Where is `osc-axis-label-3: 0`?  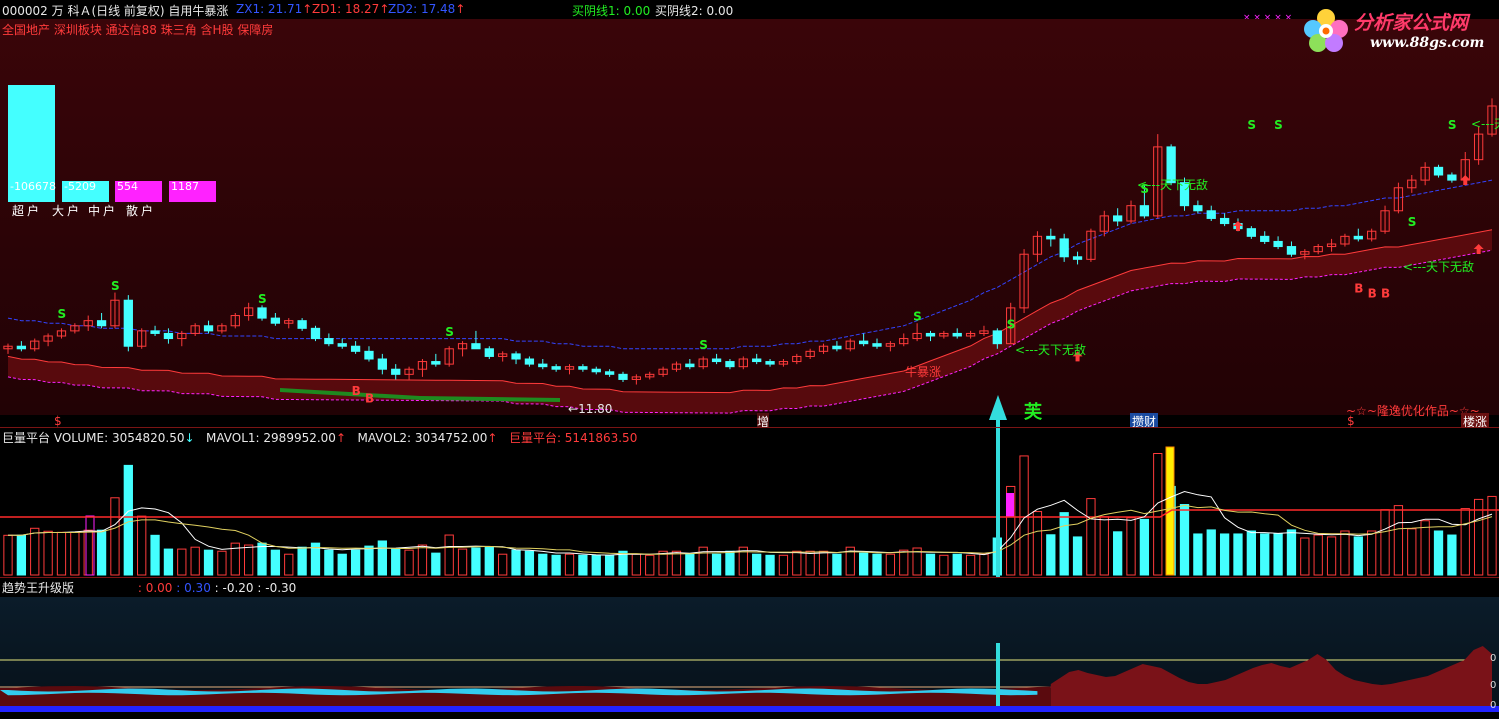
osc-axis-label-3: 0 is located at coordinates (1493, 705).